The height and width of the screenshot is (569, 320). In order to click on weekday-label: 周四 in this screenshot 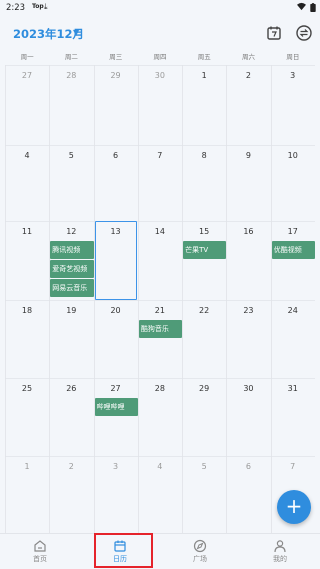, I will do `click(160, 57)`.